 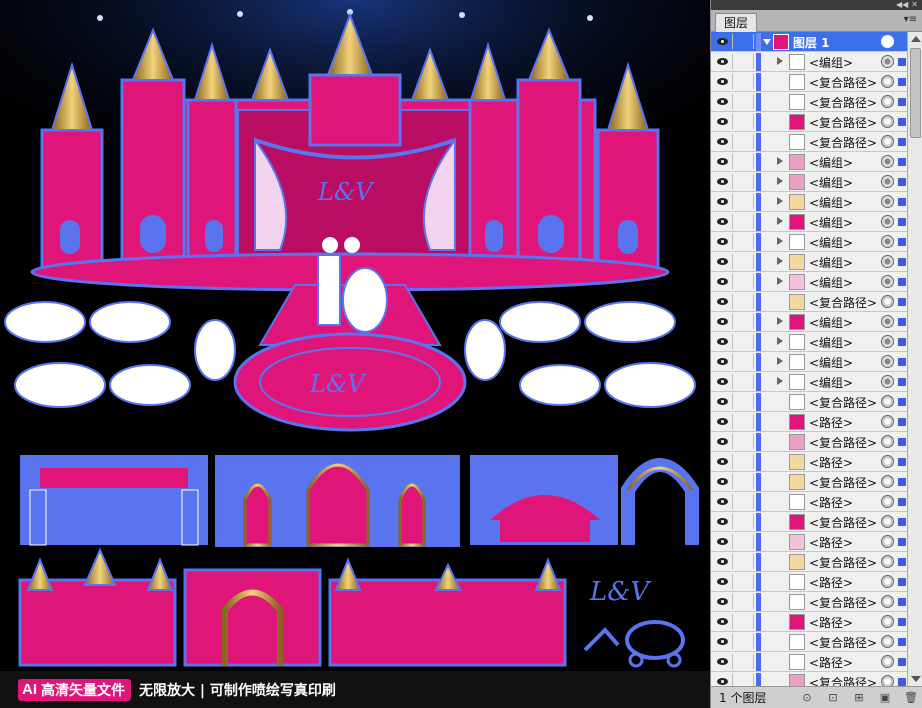 What do you see at coordinates (736, 22) in the screenshot?
I see `tab-layers: 图层` at bounding box center [736, 22].